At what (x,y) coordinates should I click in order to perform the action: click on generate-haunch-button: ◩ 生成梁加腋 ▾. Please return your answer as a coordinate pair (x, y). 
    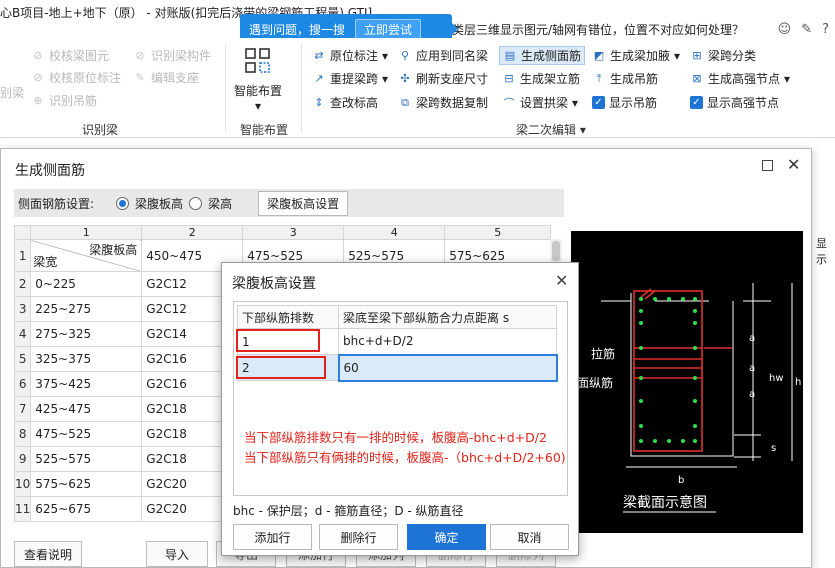
    Looking at the image, I should click on (636, 55).